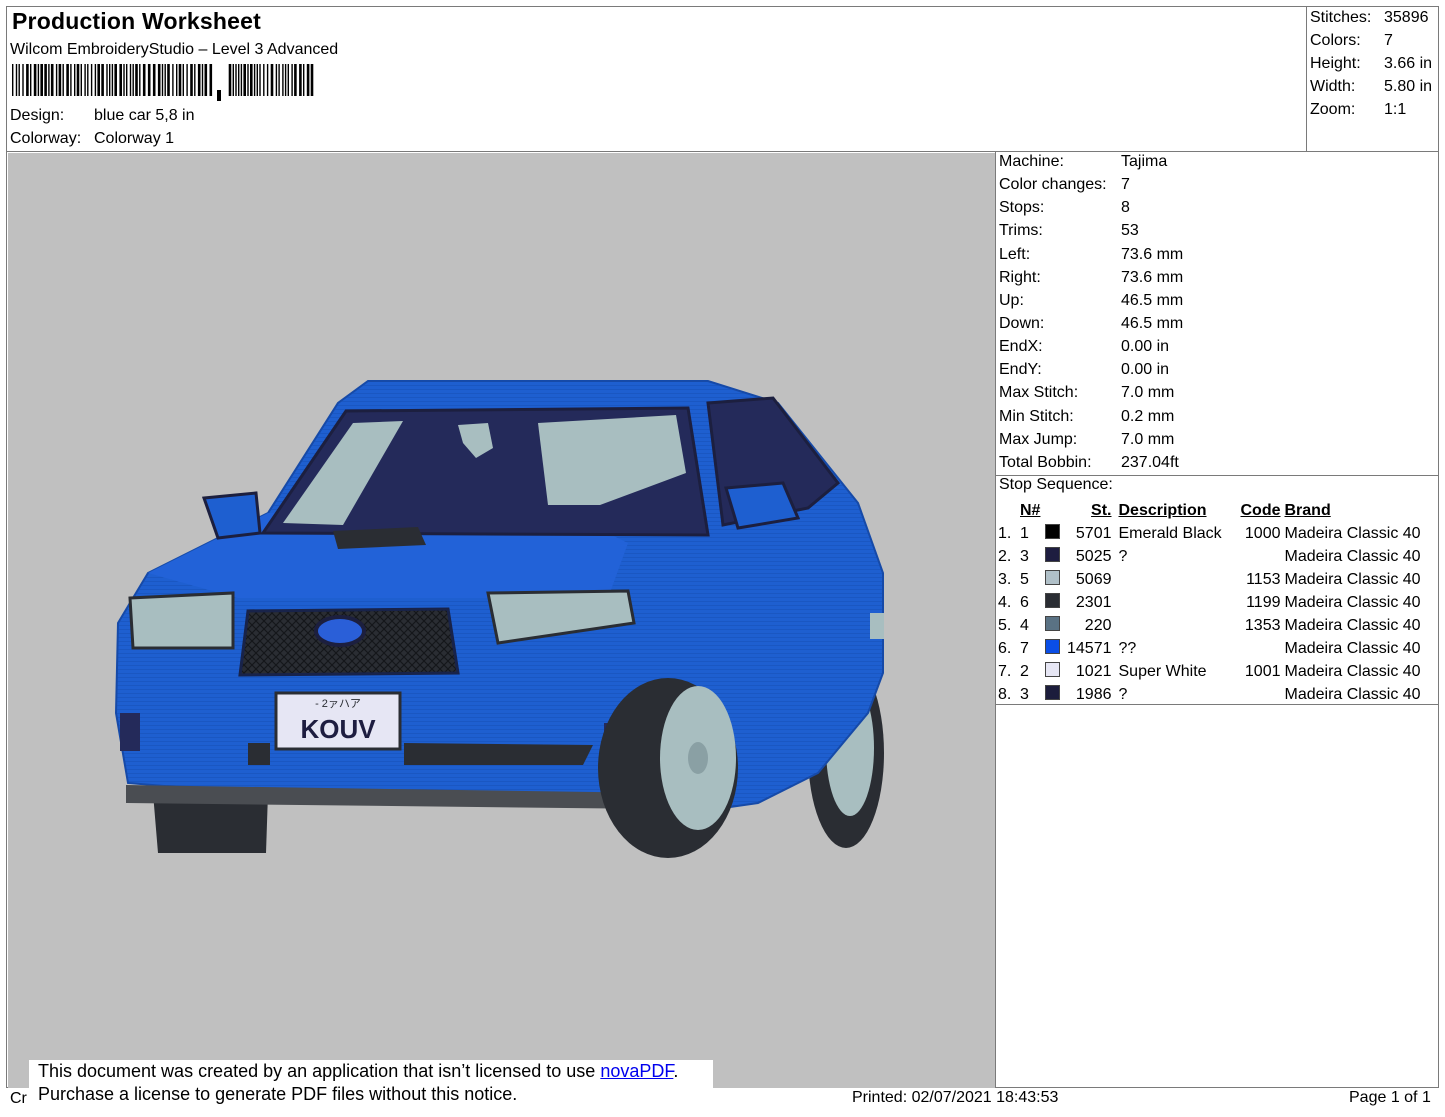 This screenshot has height=1117, width=1445. I want to click on footer-left-text: Cr, so click(18, 1098).